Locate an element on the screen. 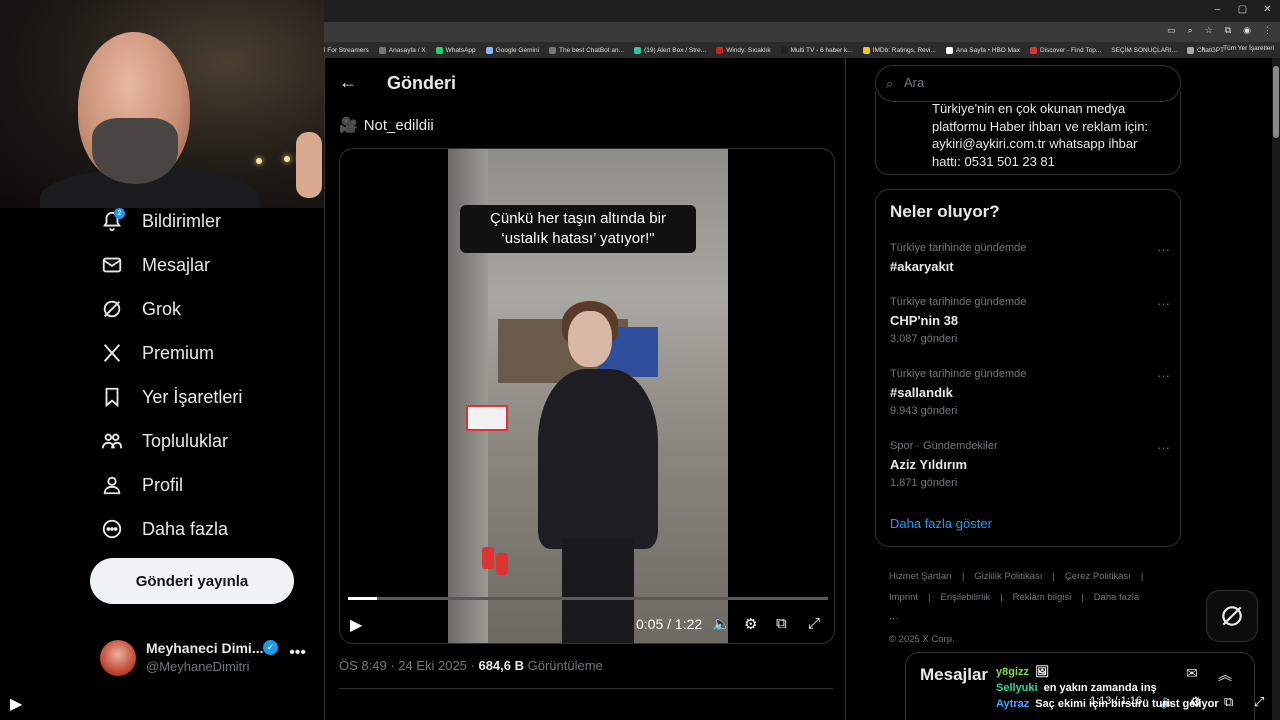 This screenshot has width=1280, height=720. bookmark-item: Windy: Sıcaklık is located at coordinates (743, 50).